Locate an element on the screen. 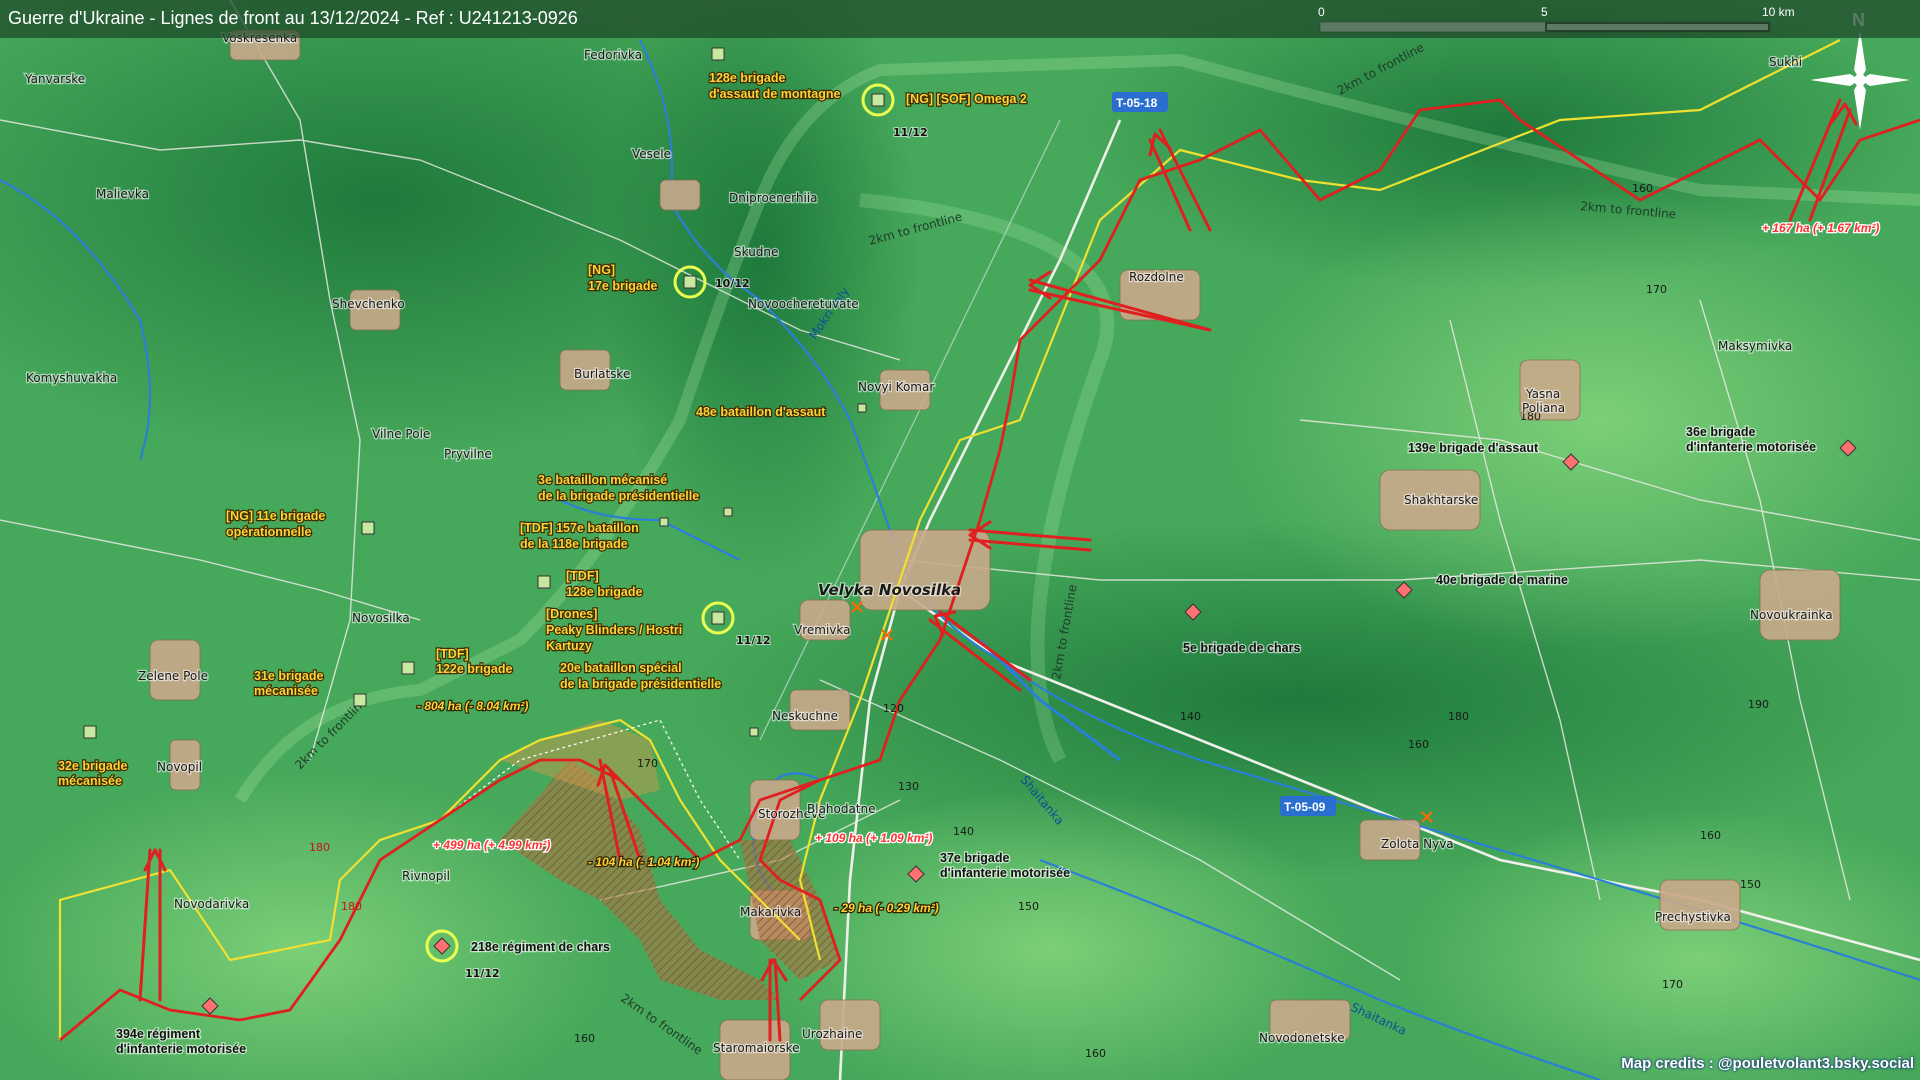  loss-label: - 804 ha (- 8.04 km²) is located at coordinates (472, 706).